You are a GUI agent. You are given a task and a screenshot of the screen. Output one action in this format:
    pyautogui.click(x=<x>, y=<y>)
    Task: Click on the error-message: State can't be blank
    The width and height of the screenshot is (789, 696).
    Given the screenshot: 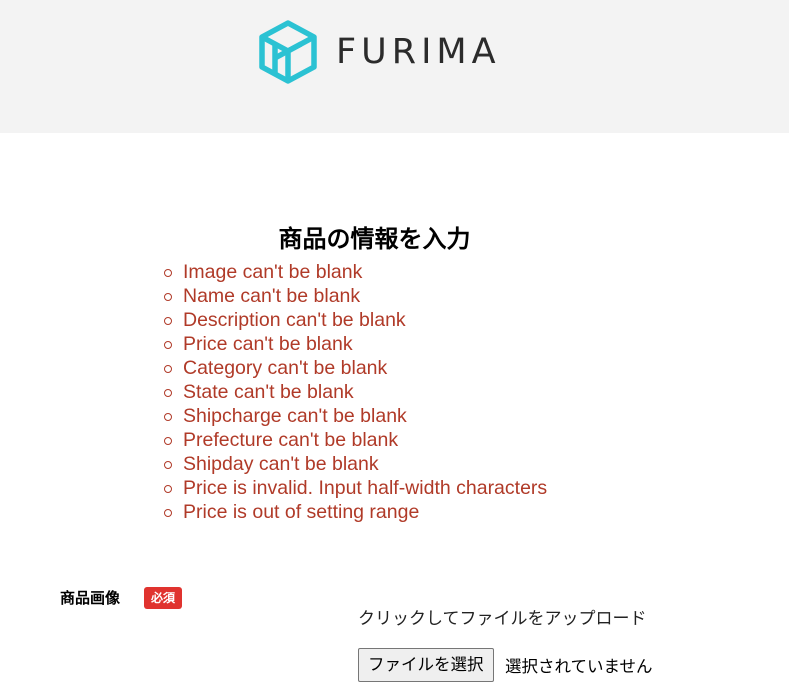 What is the action you would take?
    pyautogui.click(x=355, y=392)
    